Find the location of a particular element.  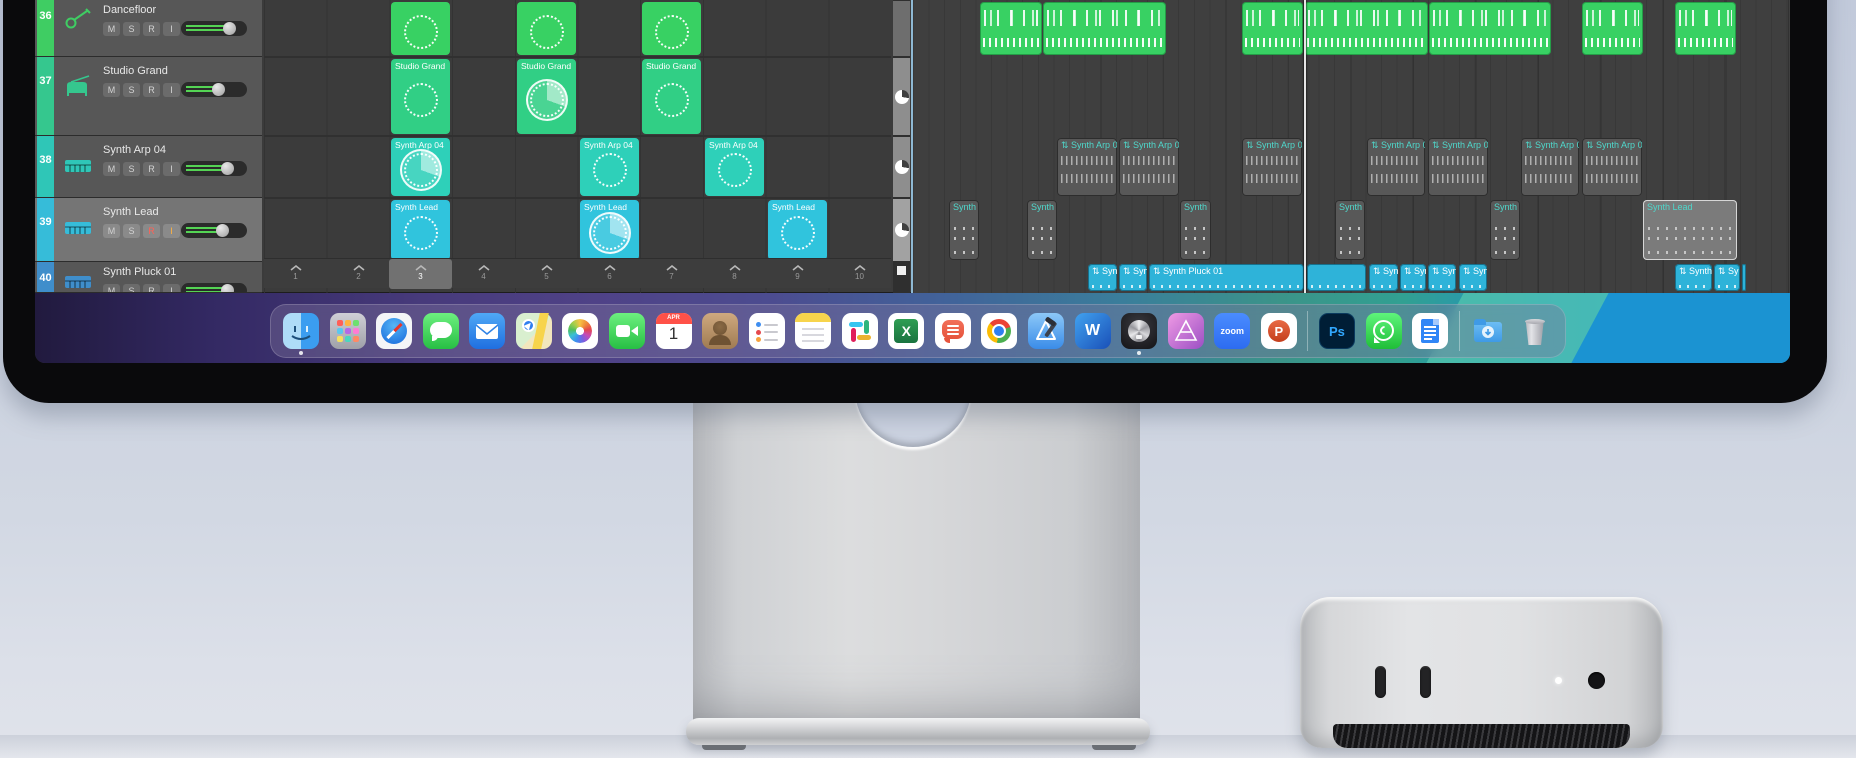

region-synth-lead: Synth Lead is located at coordinates (1690, 230).